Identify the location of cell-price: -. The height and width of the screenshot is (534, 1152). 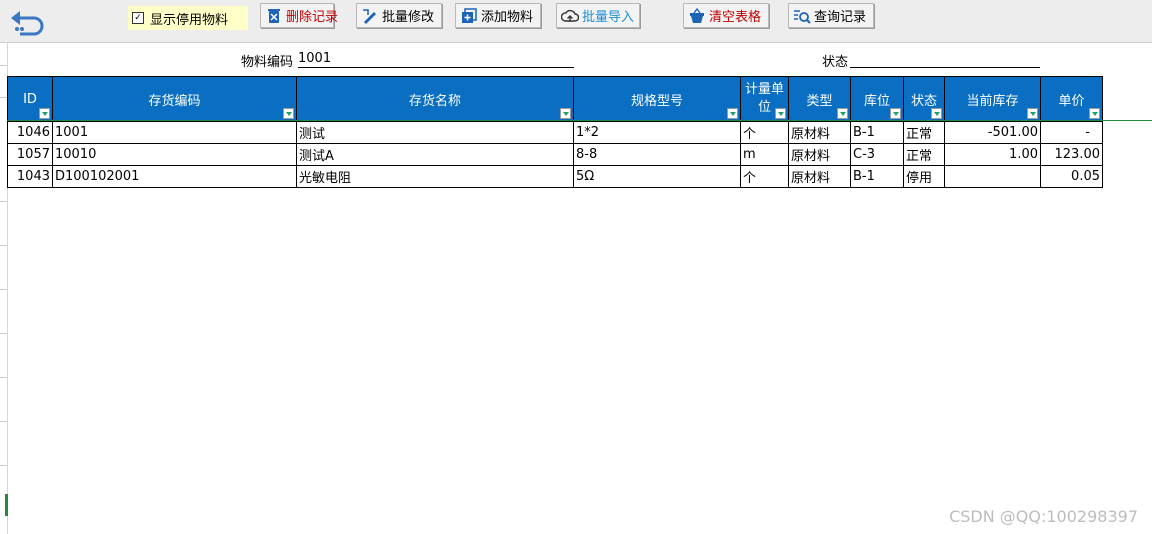
(1071, 132).